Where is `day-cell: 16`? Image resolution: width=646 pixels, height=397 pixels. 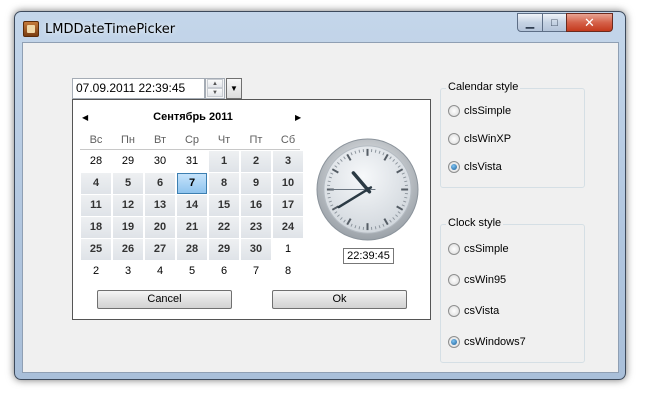
day-cell: 16 is located at coordinates (256, 205).